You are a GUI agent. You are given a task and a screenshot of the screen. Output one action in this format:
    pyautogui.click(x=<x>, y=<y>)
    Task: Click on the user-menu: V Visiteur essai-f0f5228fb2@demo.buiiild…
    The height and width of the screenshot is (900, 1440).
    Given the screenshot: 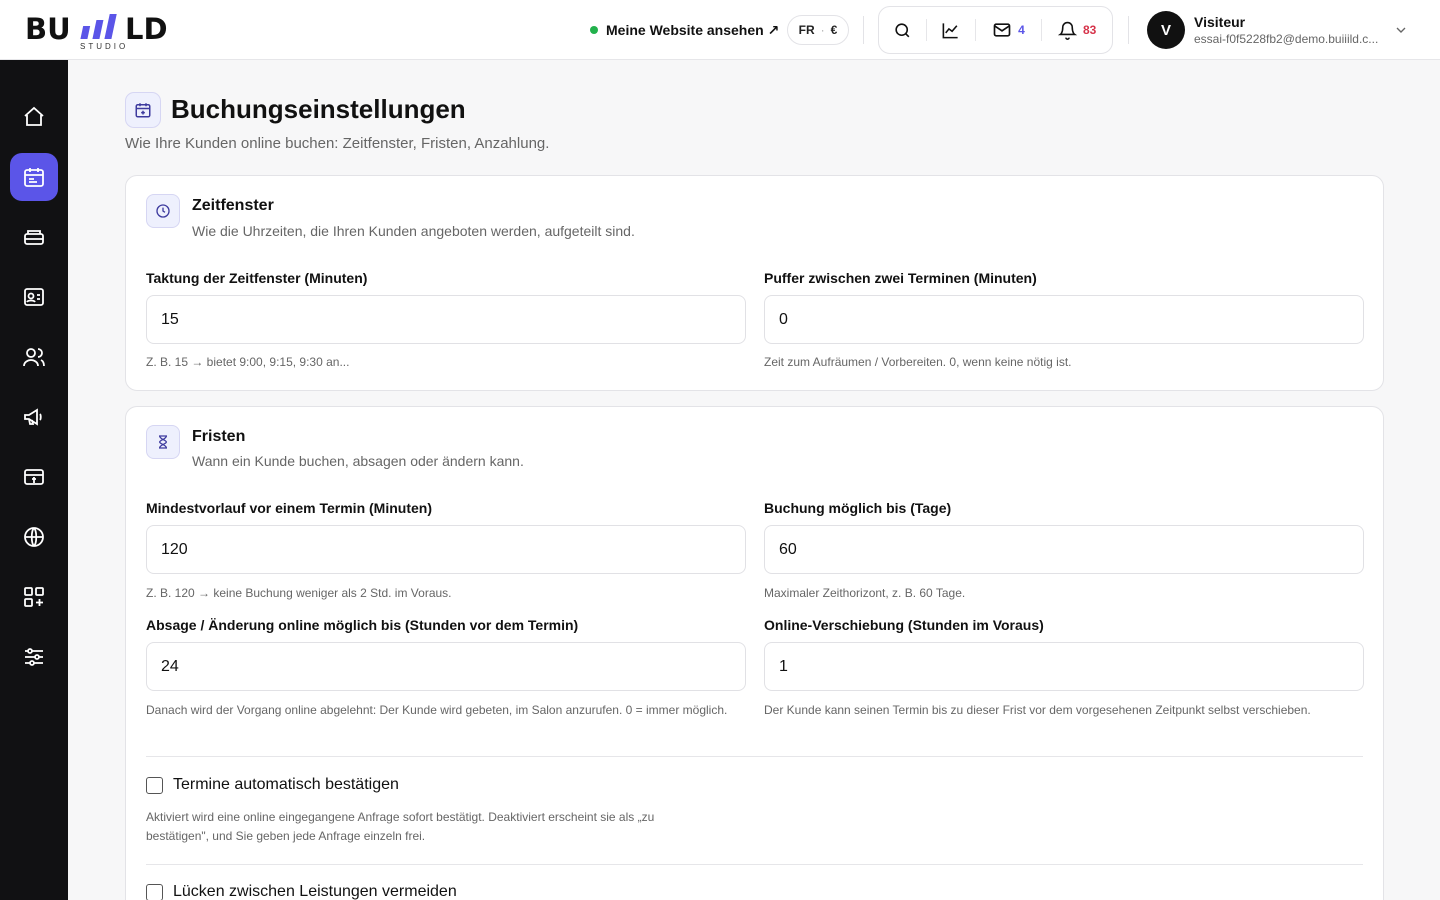 What is the action you would take?
    pyautogui.click(x=1266, y=30)
    